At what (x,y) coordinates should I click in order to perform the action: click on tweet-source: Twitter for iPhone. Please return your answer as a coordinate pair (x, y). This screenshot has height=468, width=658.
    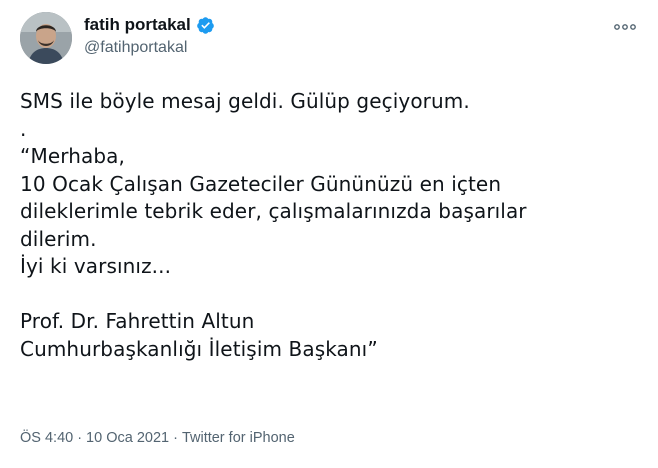
    Looking at the image, I should click on (238, 438).